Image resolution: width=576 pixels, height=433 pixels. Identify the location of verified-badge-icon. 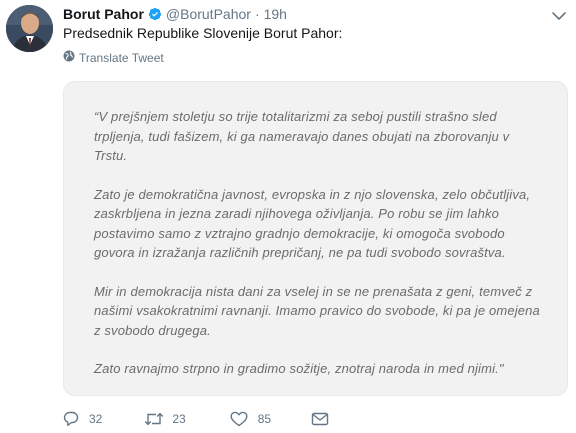
(155, 14).